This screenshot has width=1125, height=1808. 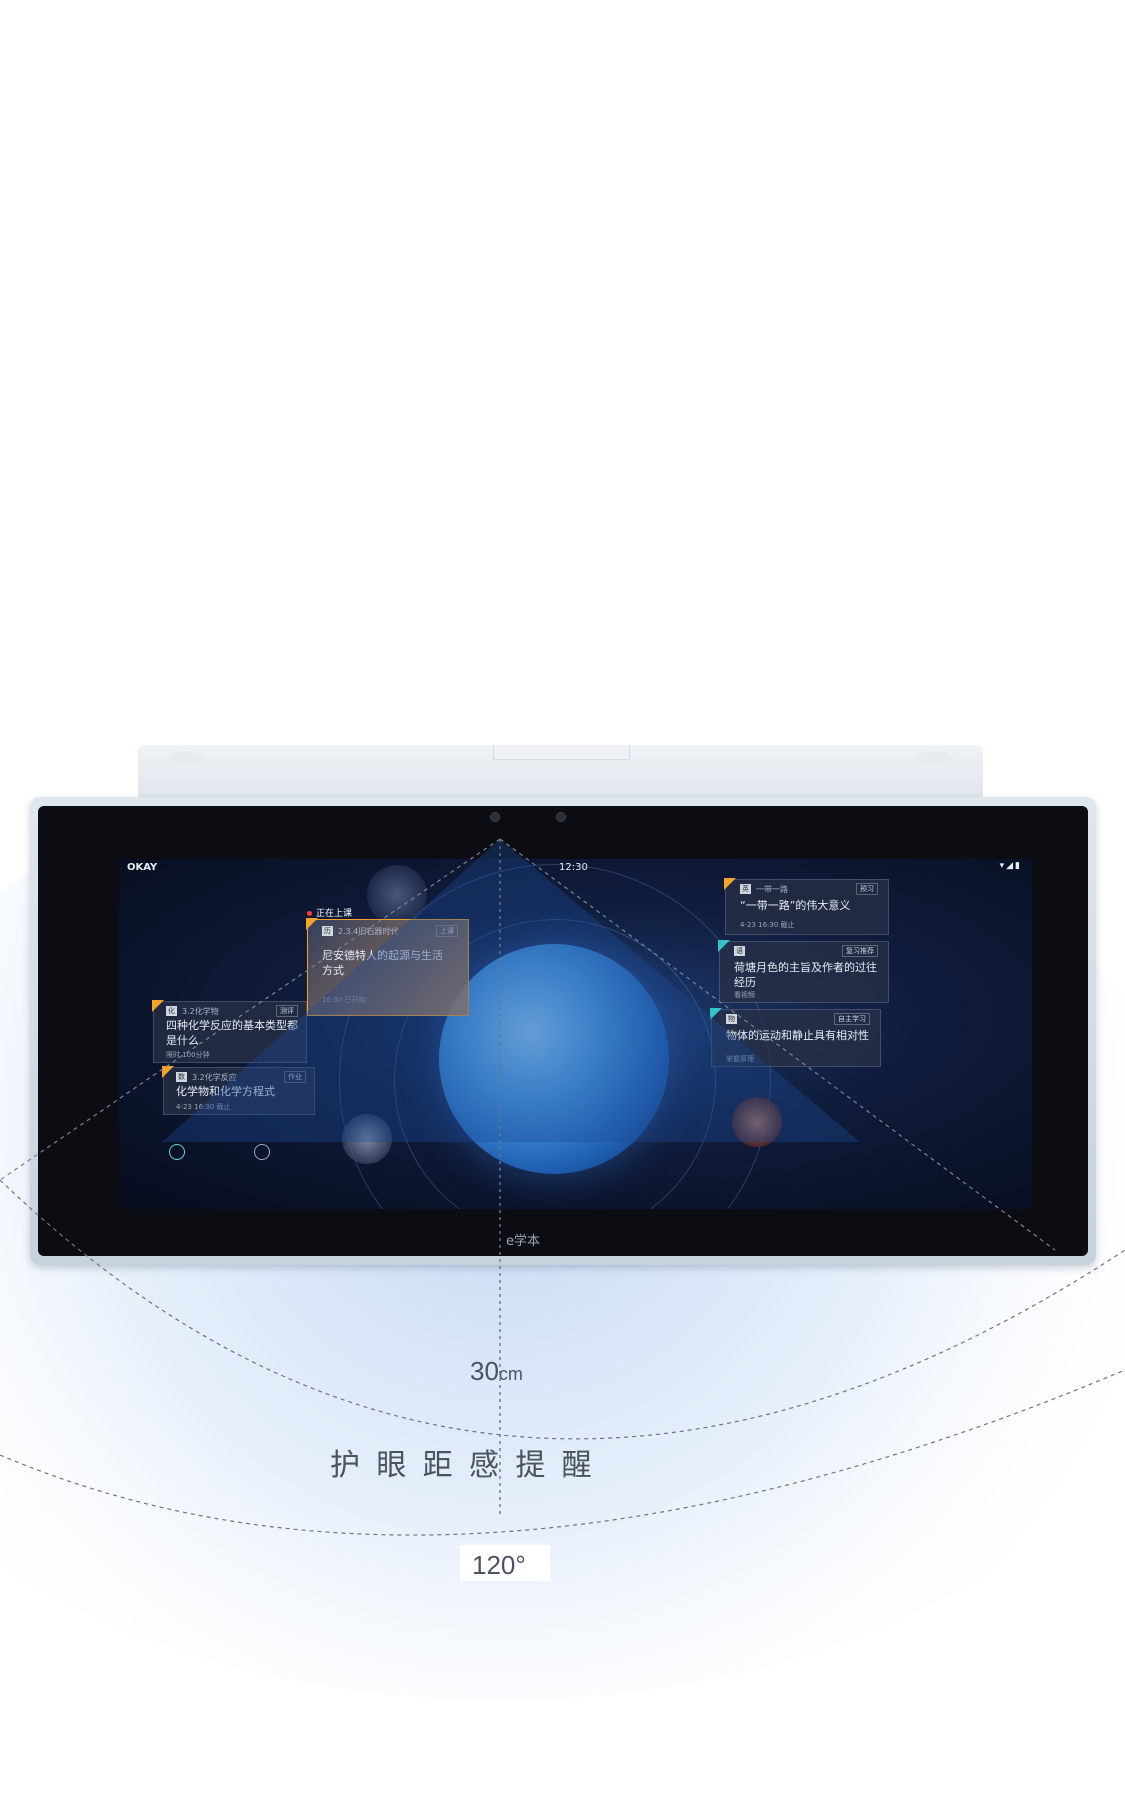 What do you see at coordinates (177, 1152) in the screenshot?
I see `satellite-icon` at bounding box center [177, 1152].